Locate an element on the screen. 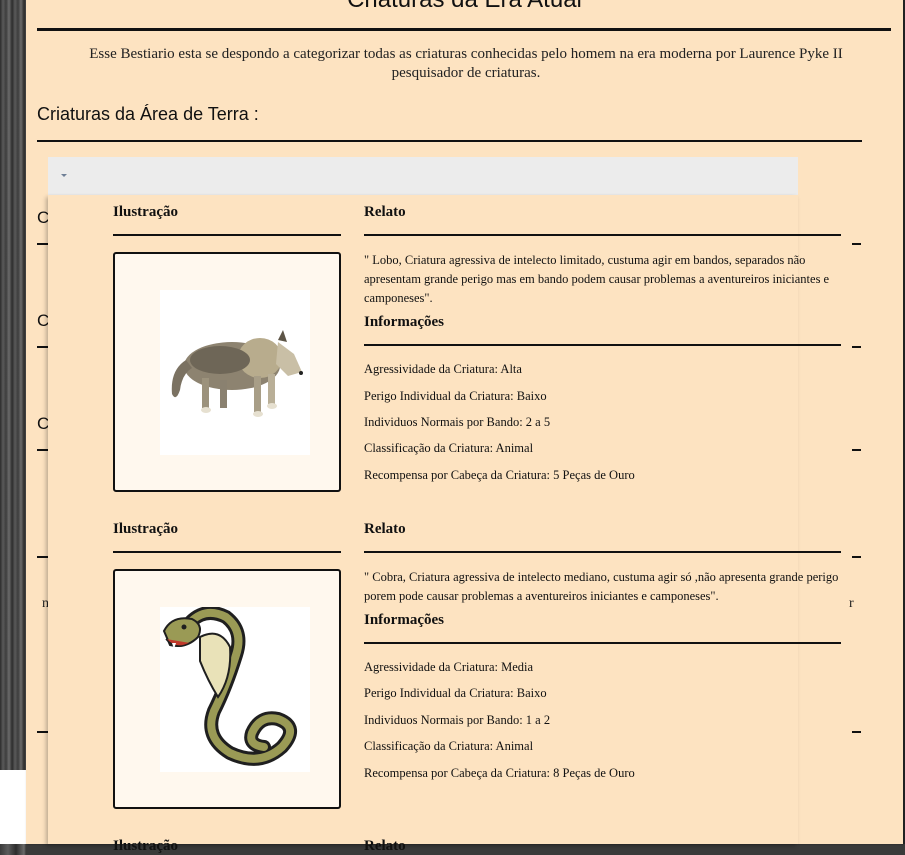 Image resolution: width=905 pixels, height=855 pixels. cobra-illustration is located at coordinates (235, 689).